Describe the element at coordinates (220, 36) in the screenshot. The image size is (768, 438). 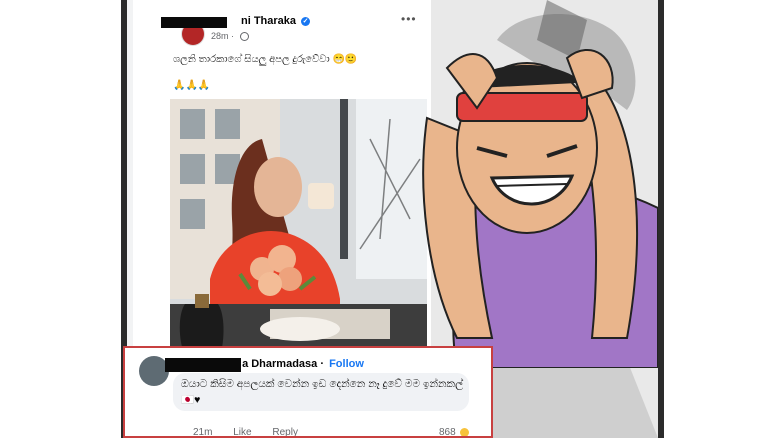
I see `post-timestamp: 28m` at that location.